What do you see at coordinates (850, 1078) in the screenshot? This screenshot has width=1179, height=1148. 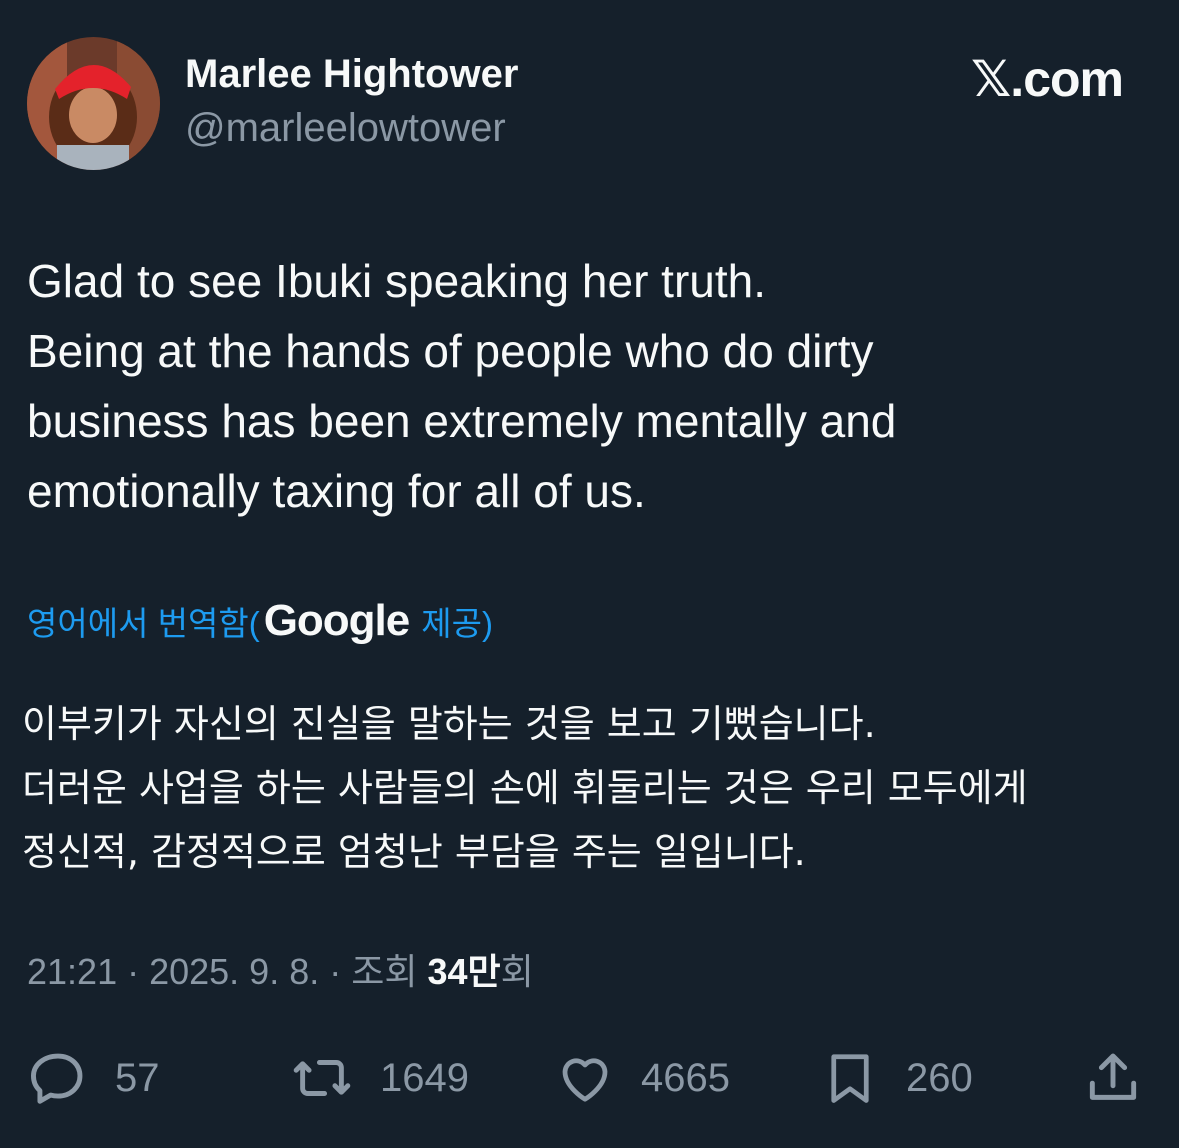 I see `bookmark-icon` at bounding box center [850, 1078].